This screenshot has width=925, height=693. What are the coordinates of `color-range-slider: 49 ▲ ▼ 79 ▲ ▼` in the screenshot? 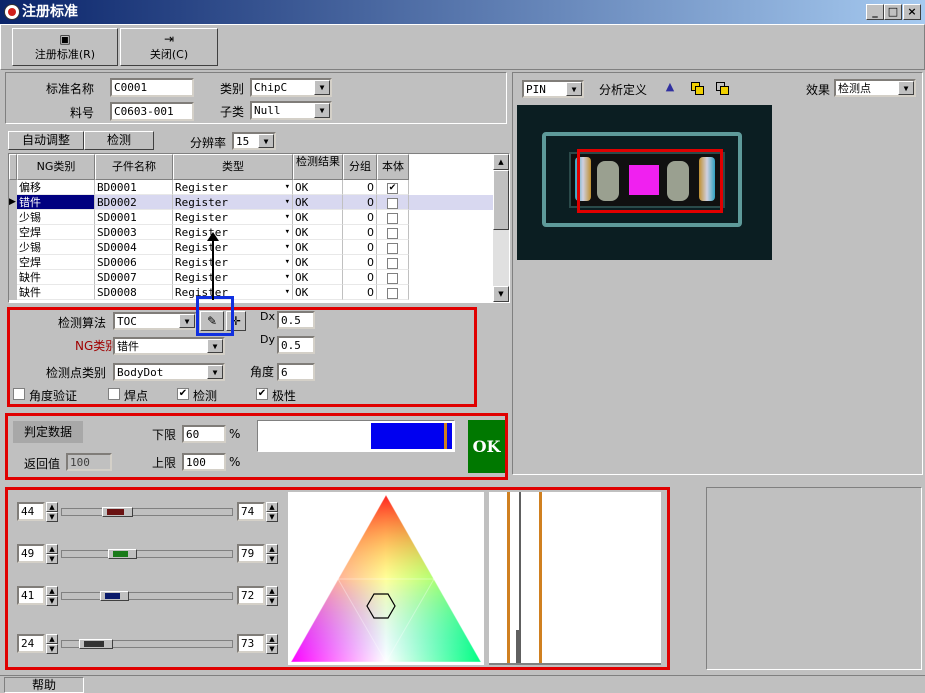 It's located at (148, 555).